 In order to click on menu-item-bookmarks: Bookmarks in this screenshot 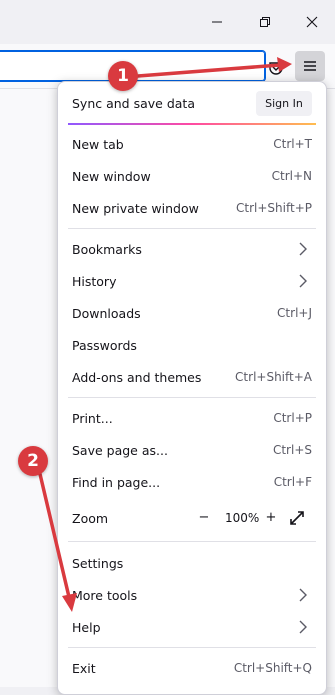, I will do `click(192, 249)`.